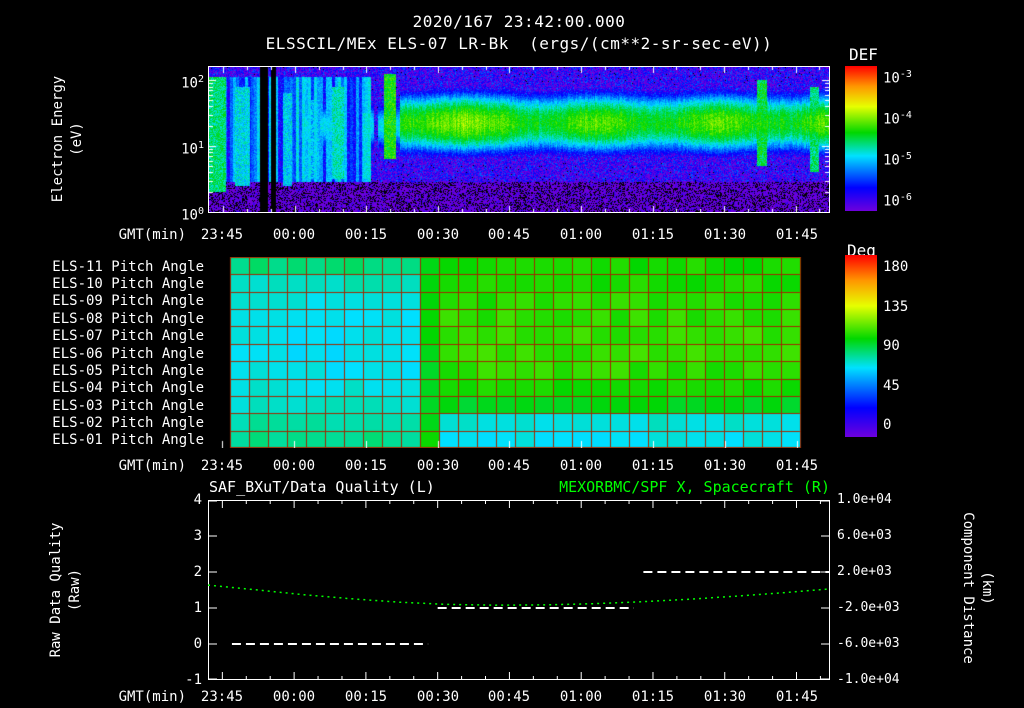  Describe the element at coordinates (891, 346) in the screenshot. I see `deg-colorbar-tick-90: 90` at that location.